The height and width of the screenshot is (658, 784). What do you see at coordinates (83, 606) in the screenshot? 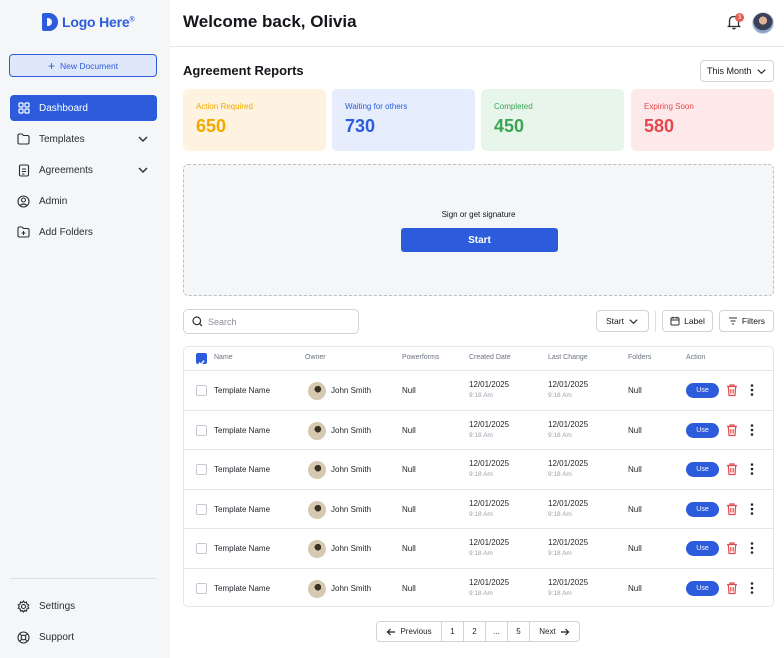
I see `sidebar-item-settings: Settings` at bounding box center [83, 606].